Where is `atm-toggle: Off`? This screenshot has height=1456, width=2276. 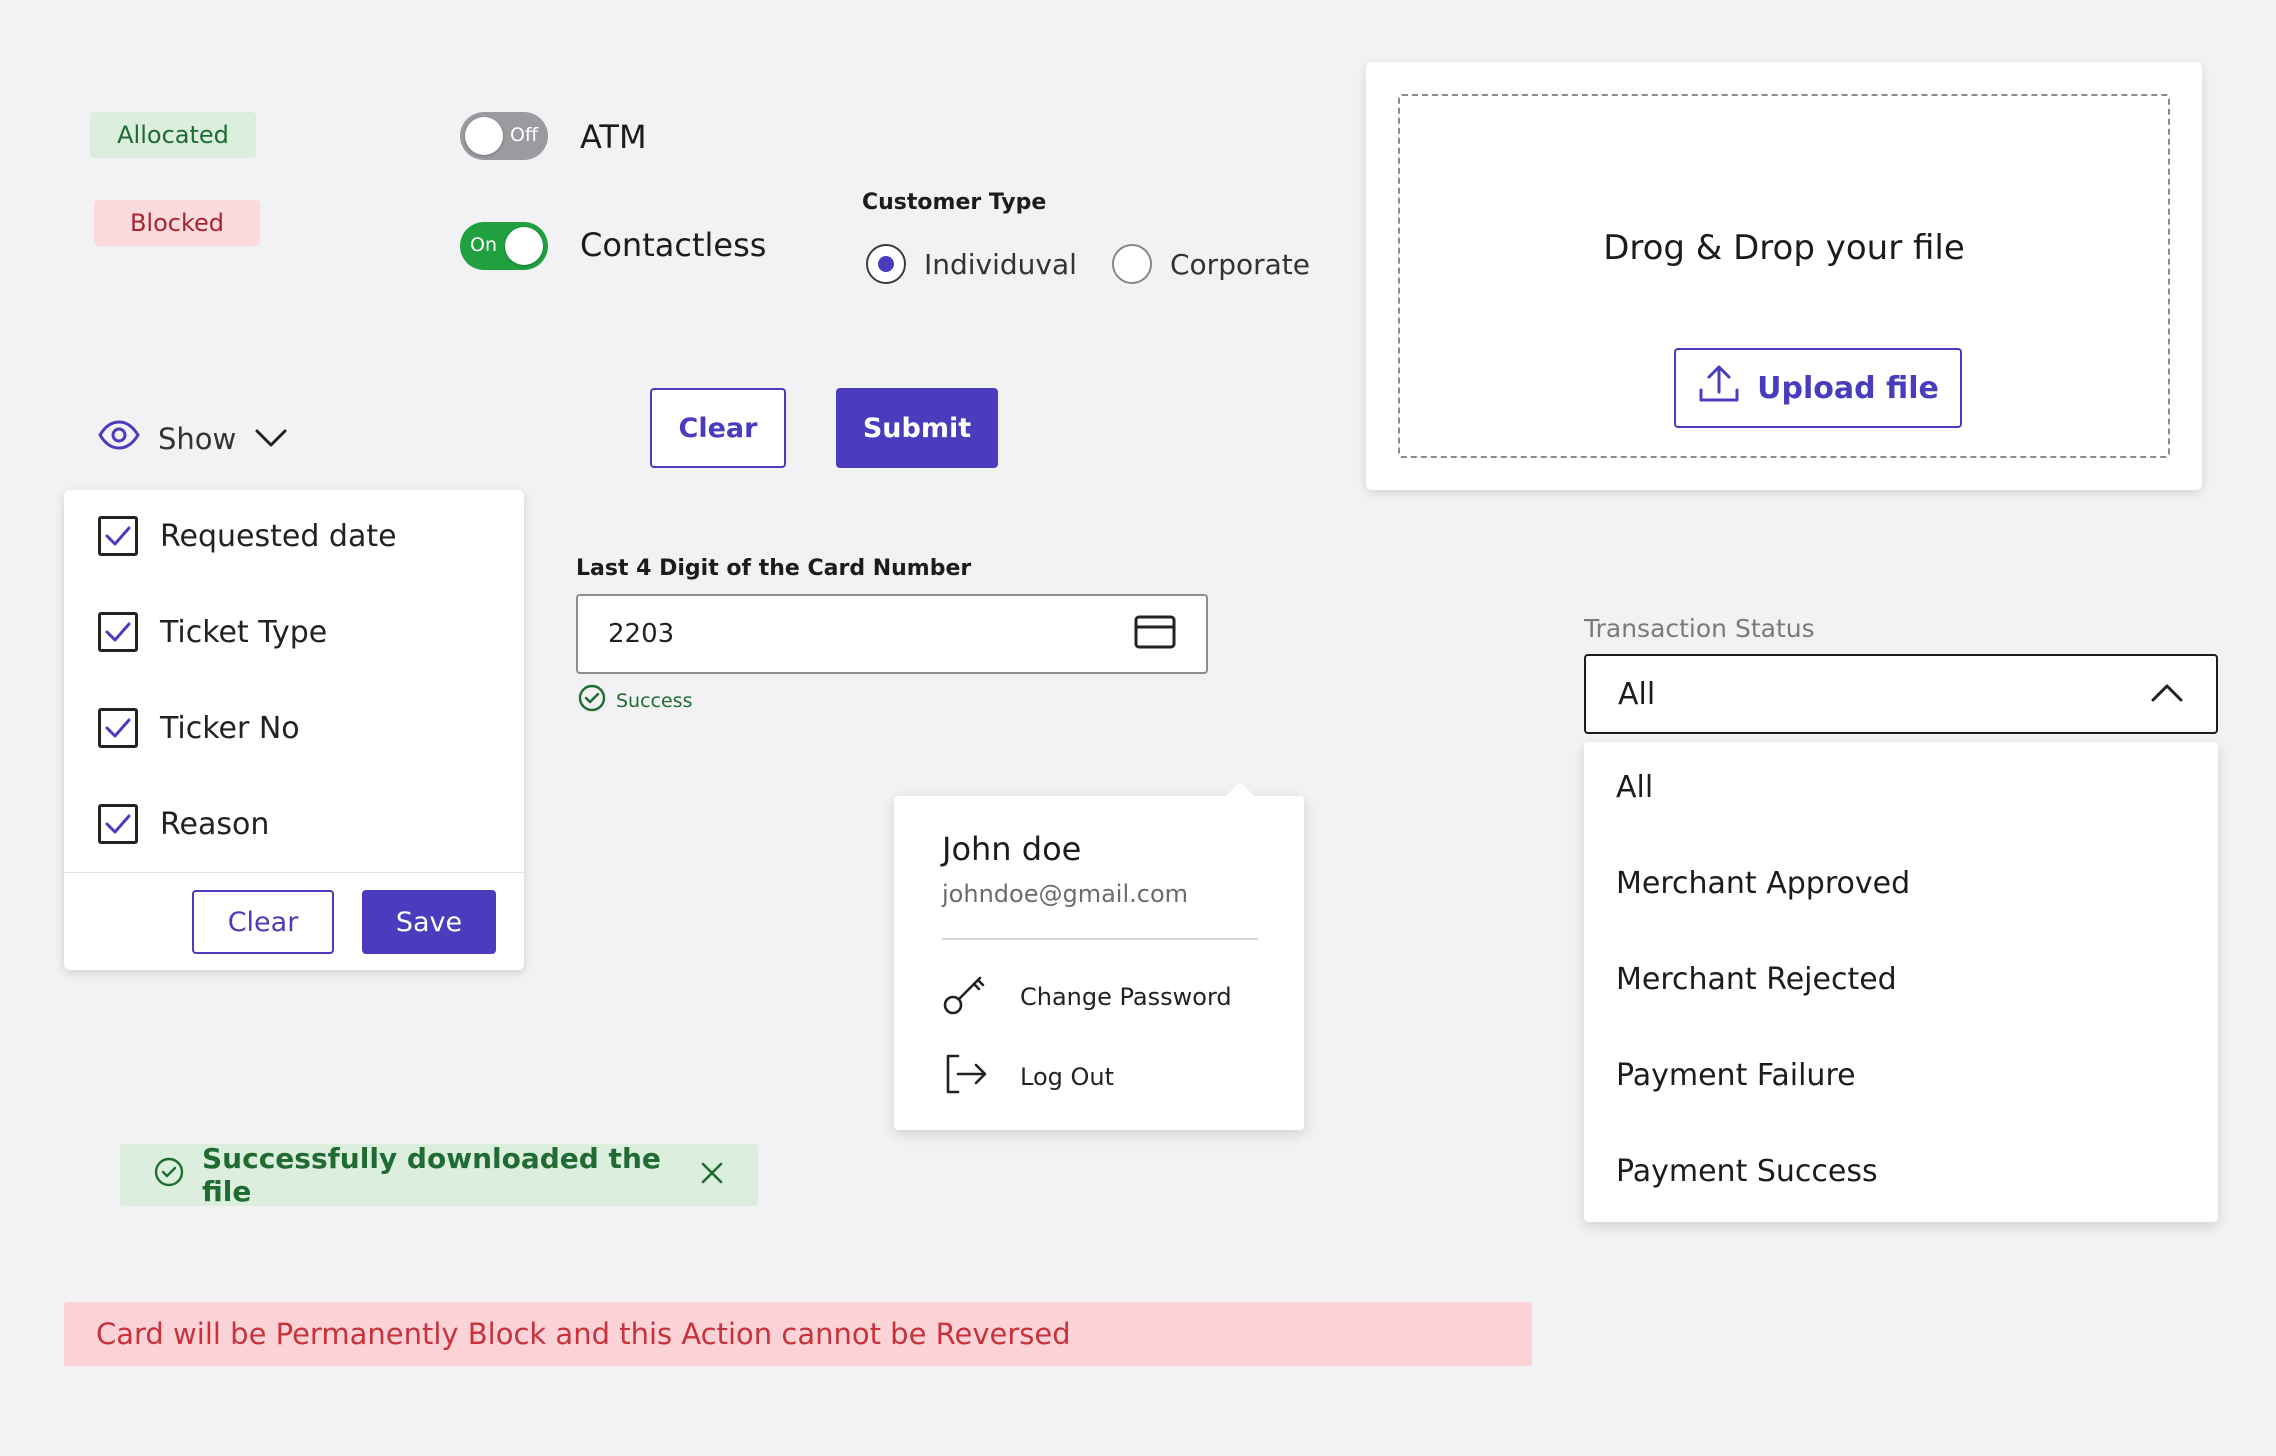 atm-toggle: Off is located at coordinates (504, 136).